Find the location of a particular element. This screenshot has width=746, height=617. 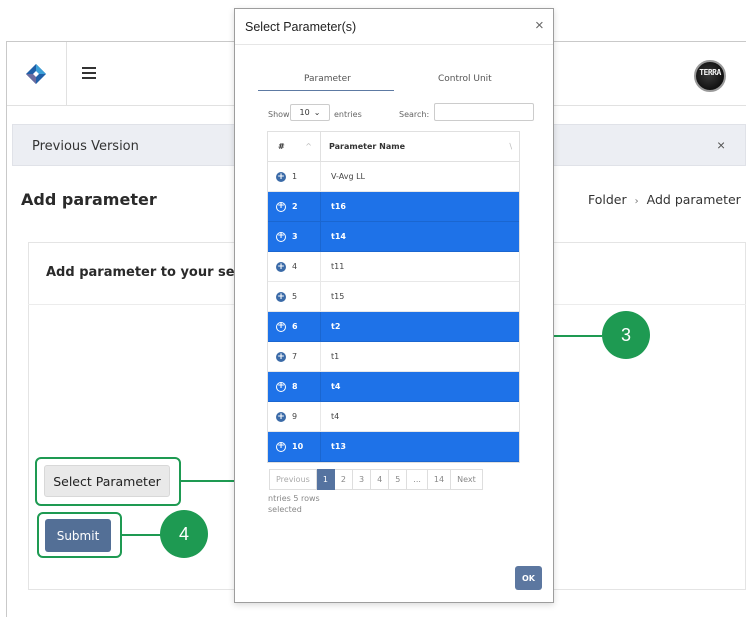

row-number-cell: +10 is located at coordinates (294, 446).